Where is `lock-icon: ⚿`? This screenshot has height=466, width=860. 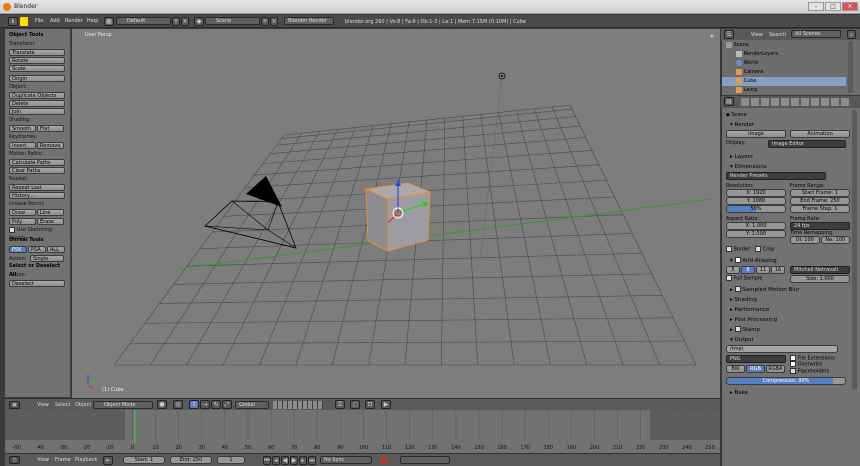
lock-icon: ⚿ is located at coordinates (340, 404).